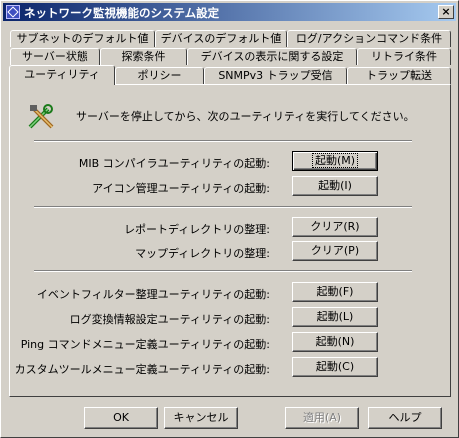  What do you see at coordinates (335, 367) in the screenshot?
I see `start-custom-tool-menu-button: 起動(C)` at bounding box center [335, 367].